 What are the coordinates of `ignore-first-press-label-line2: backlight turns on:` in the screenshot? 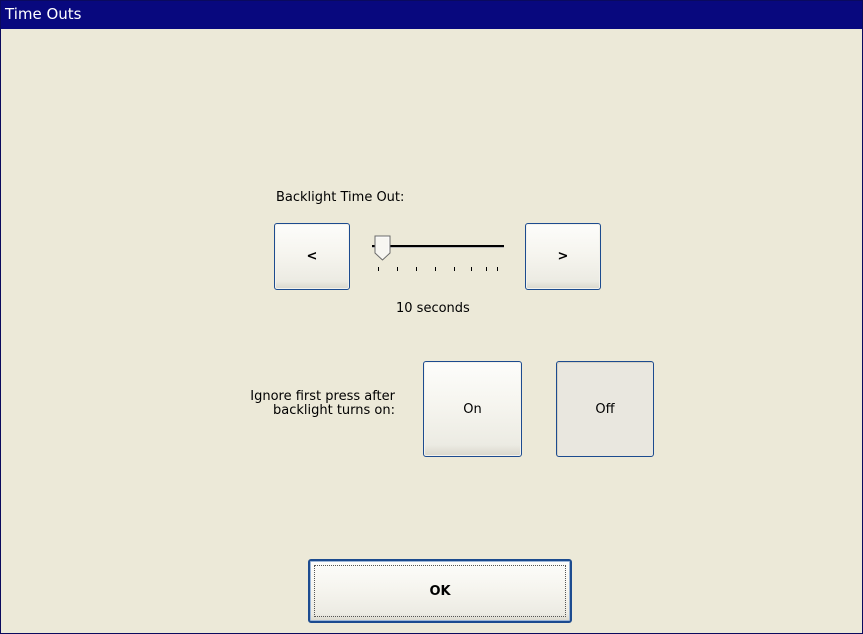 It's located at (333, 410).